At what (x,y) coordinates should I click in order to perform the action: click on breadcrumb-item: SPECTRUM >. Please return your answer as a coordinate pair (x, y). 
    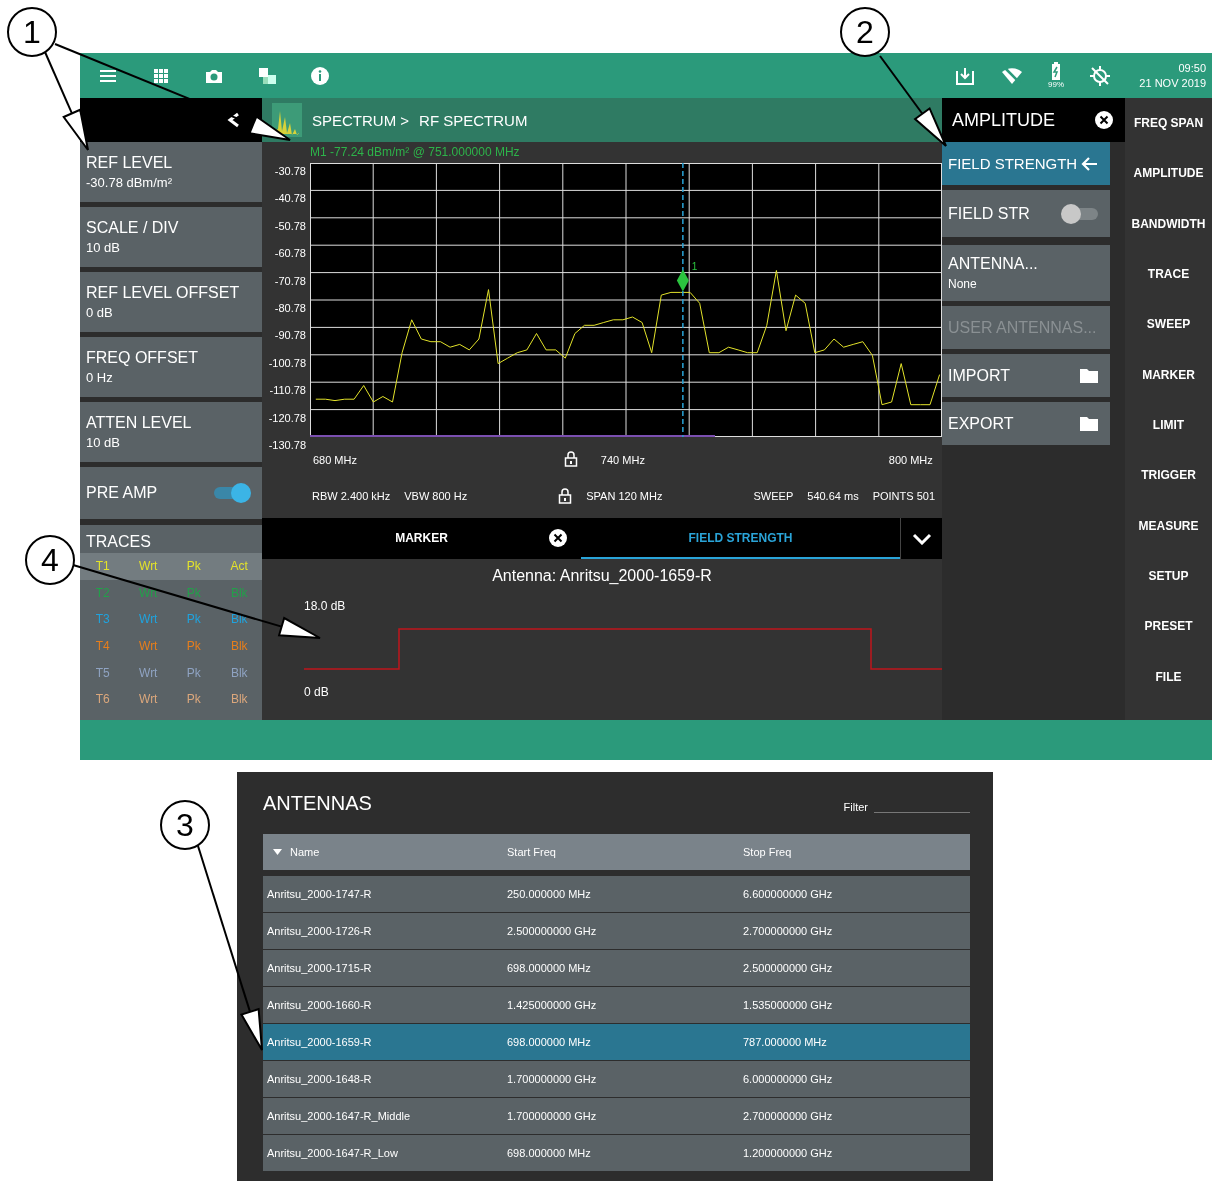
    Looking at the image, I should click on (361, 120).